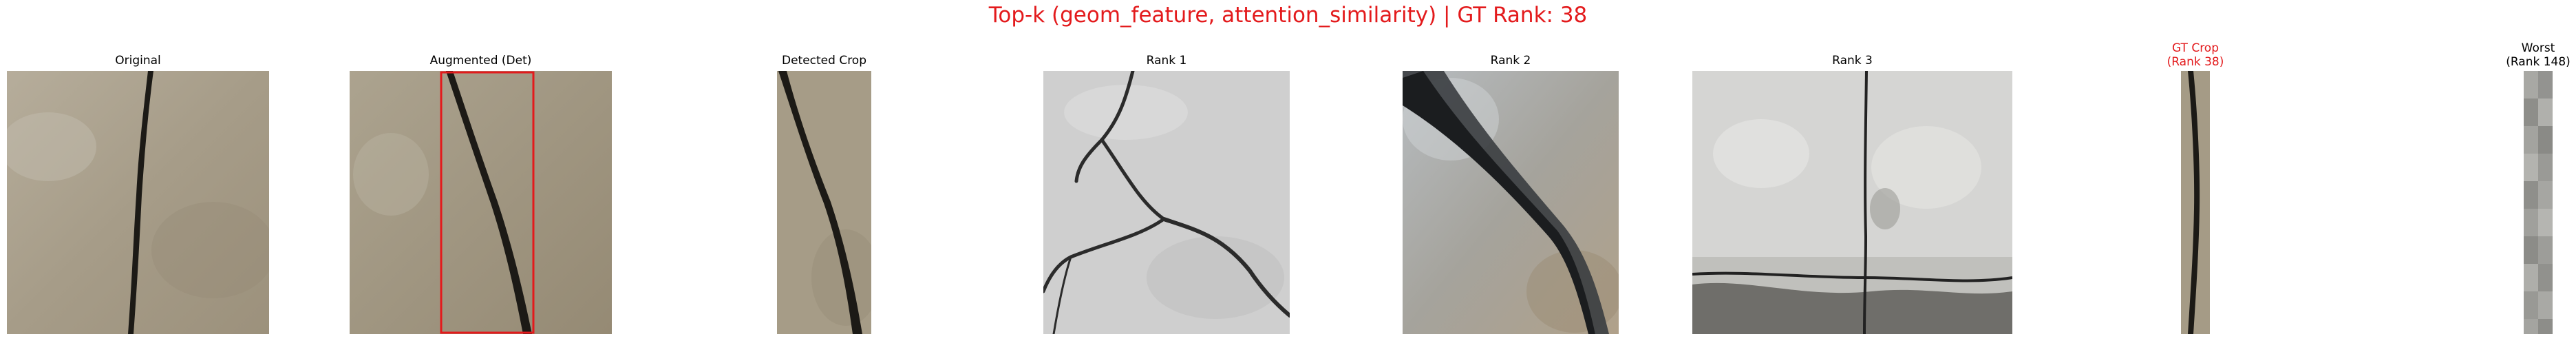  What do you see at coordinates (2538, 48) in the screenshot?
I see `panel-title-line: Worst` at bounding box center [2538, 48].